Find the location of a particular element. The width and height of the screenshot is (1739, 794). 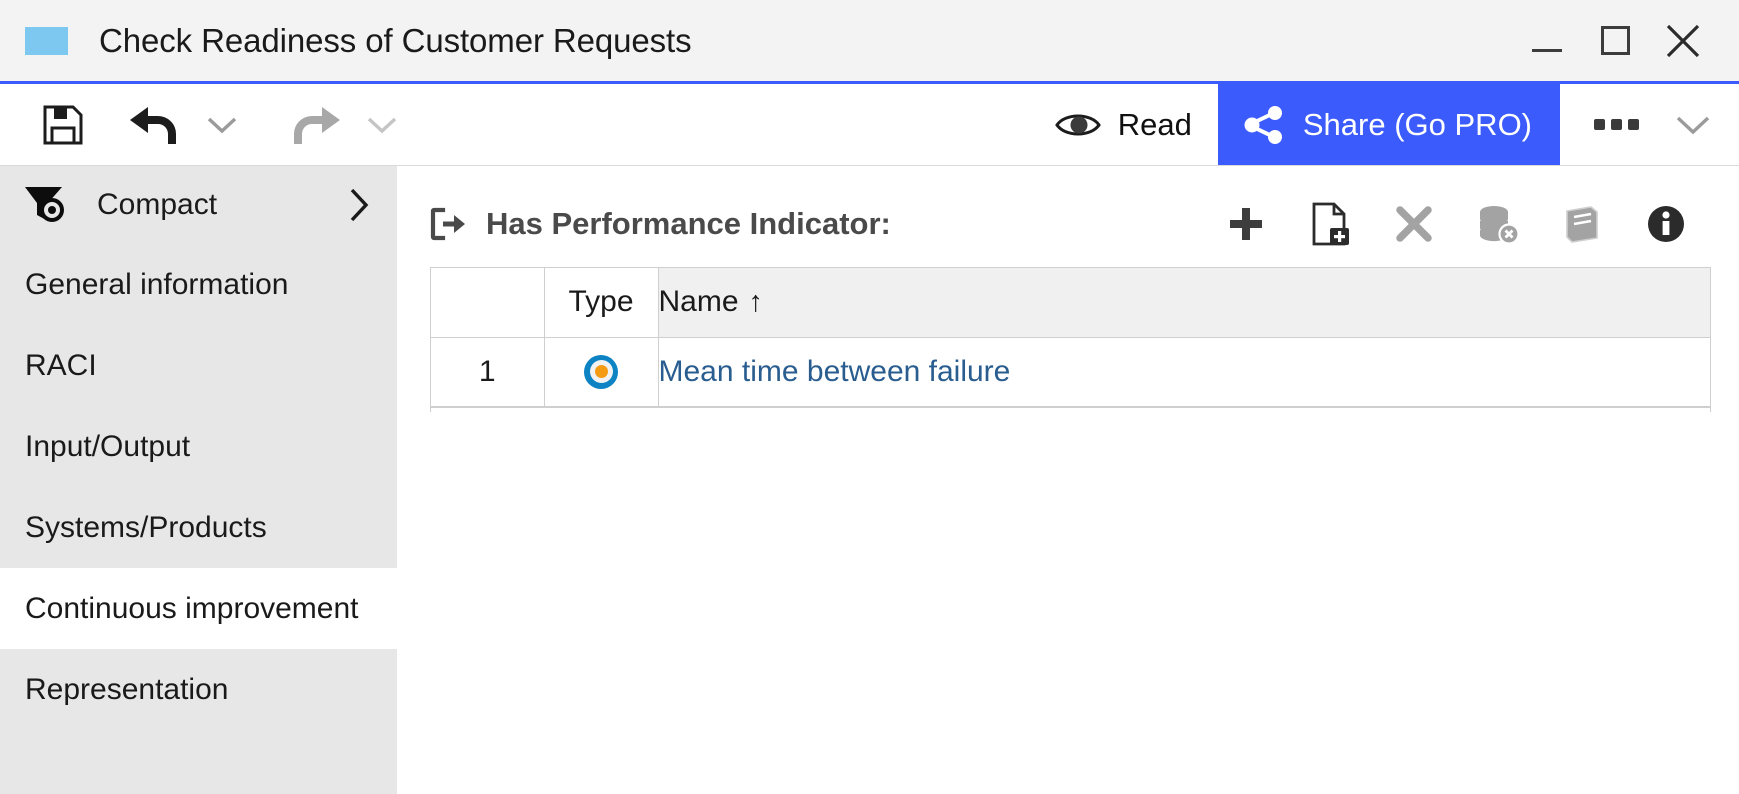

section-header: Has Performance Indicator: is located at coordinates (1071, 210).